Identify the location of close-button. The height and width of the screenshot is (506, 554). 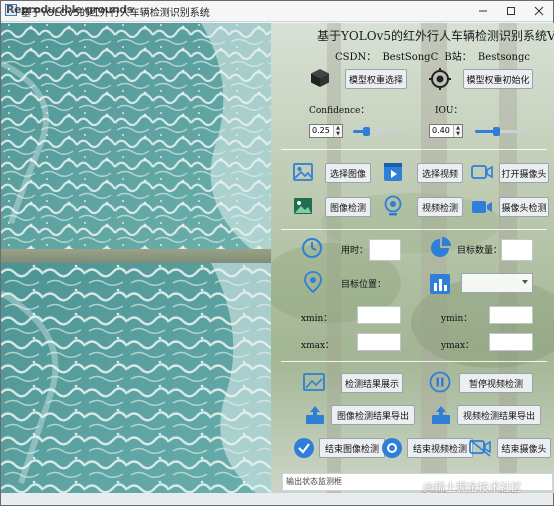
(539, 11).